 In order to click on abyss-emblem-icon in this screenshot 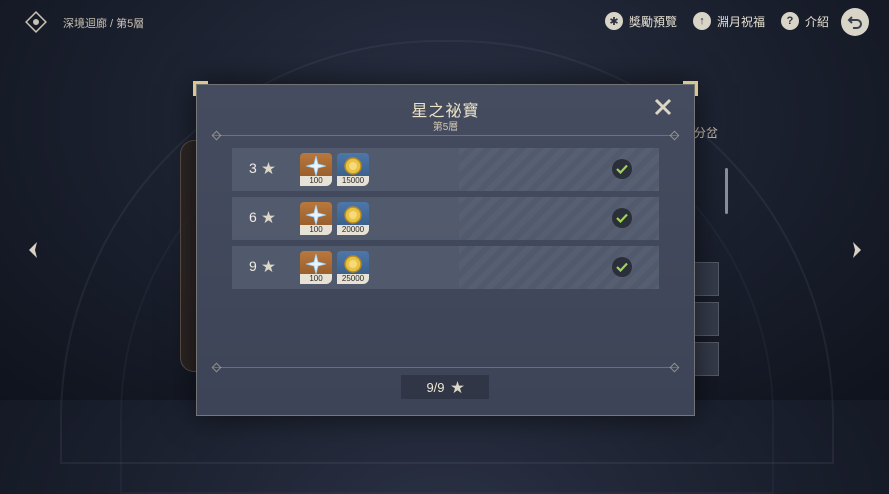, I will do `click(36, 22)`.